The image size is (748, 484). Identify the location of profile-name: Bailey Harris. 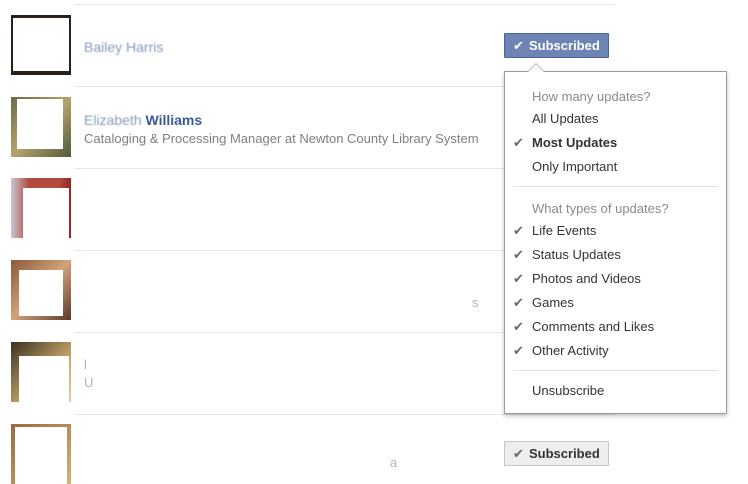
(123, 47).